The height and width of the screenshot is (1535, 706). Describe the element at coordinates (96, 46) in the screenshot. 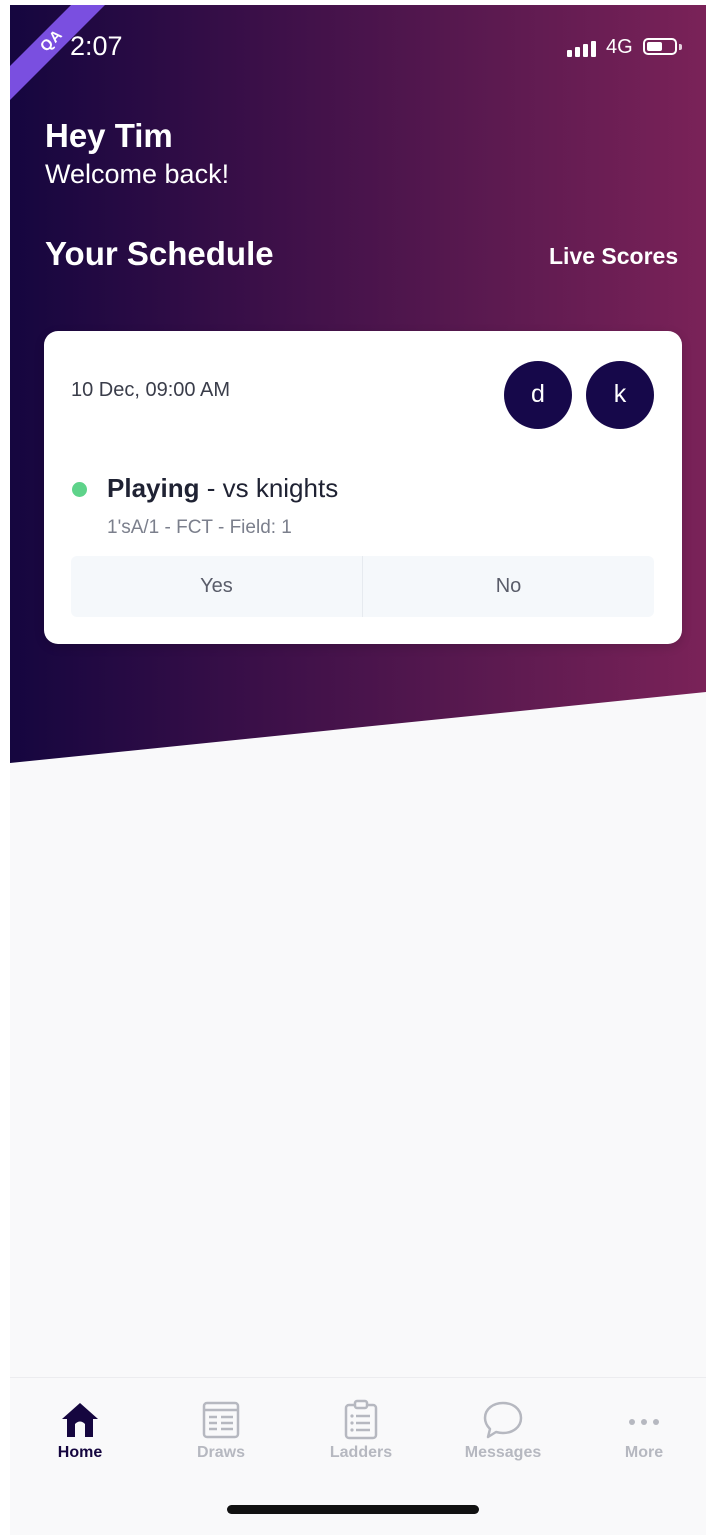

I see `status-time: 2:07` at that location.